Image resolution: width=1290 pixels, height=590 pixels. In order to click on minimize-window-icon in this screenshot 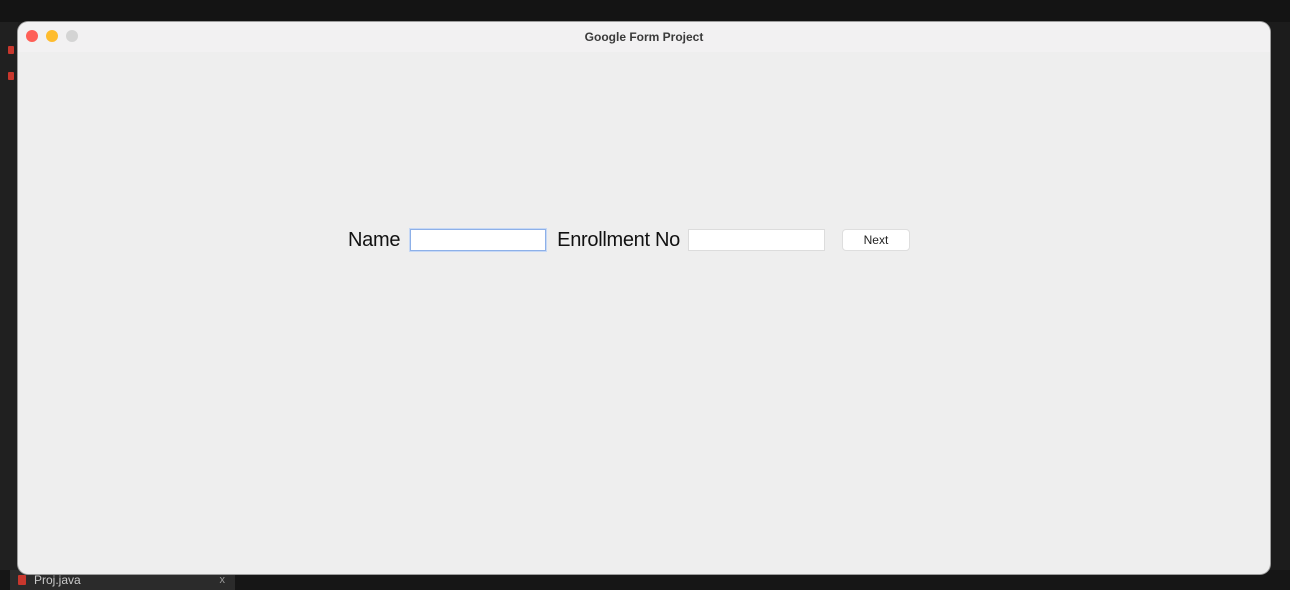, I will do `click(52, 36)`.